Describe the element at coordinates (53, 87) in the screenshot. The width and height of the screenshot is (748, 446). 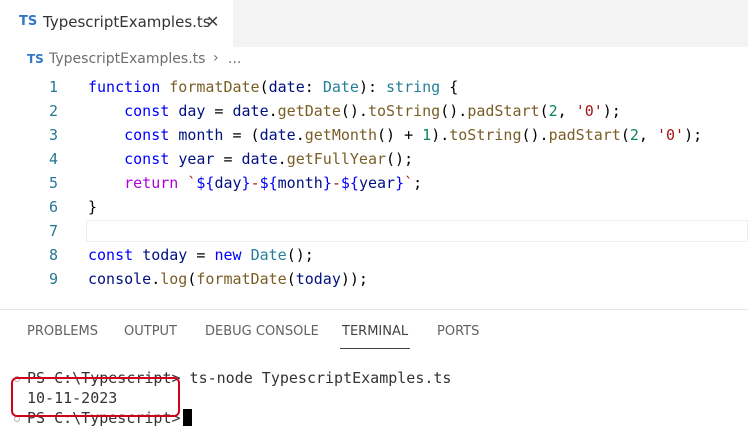
I see `line-number: 1` at that location.